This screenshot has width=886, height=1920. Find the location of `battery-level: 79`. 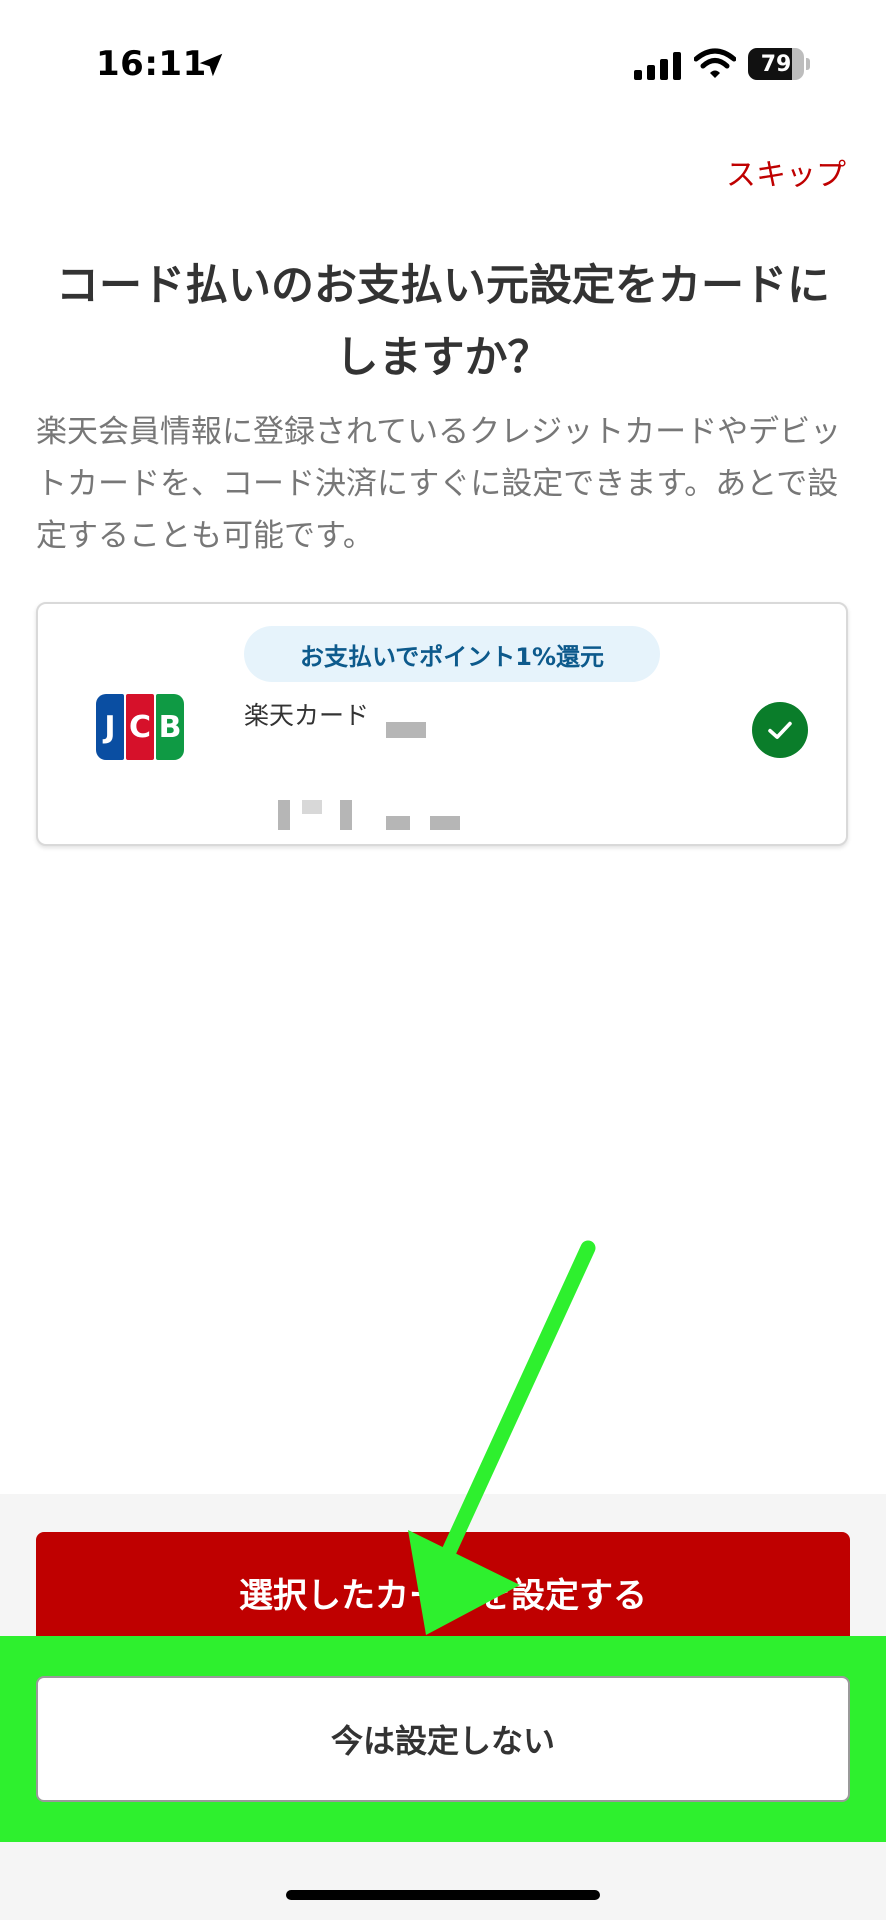

battery-level: 79 is located at coordinates (776, 64).